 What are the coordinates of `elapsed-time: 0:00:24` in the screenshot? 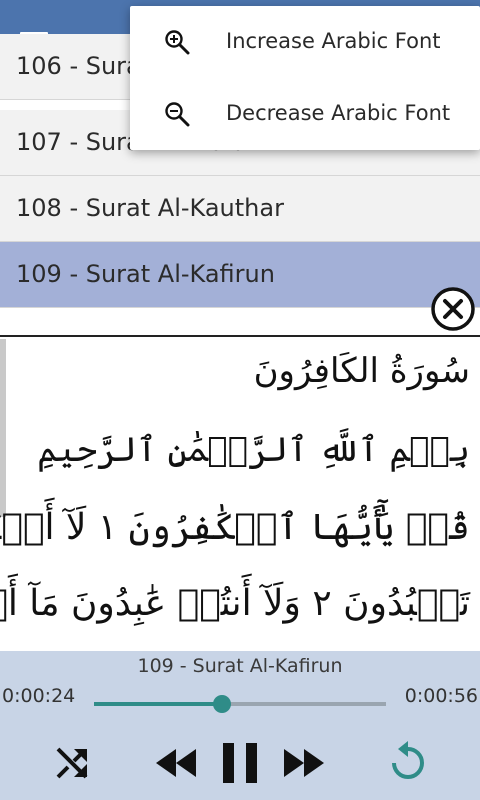 It's located at (39, 696).